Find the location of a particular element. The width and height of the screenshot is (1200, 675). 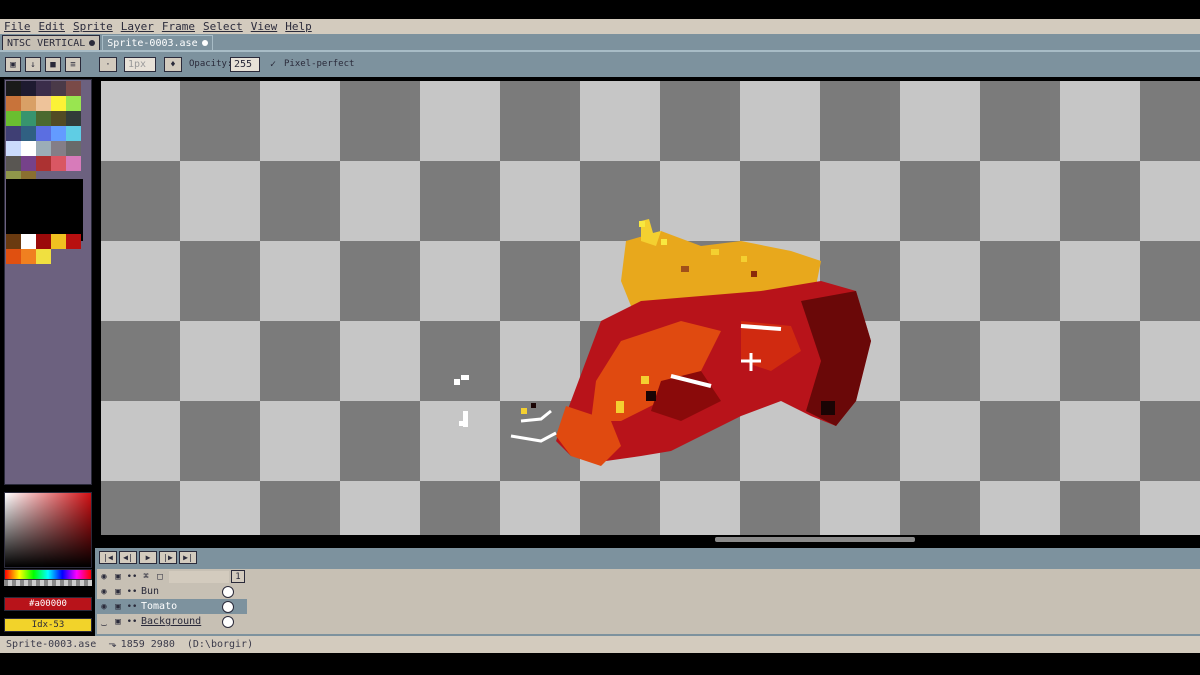

menu-edit: Edit is located at coordinates (52, 26).